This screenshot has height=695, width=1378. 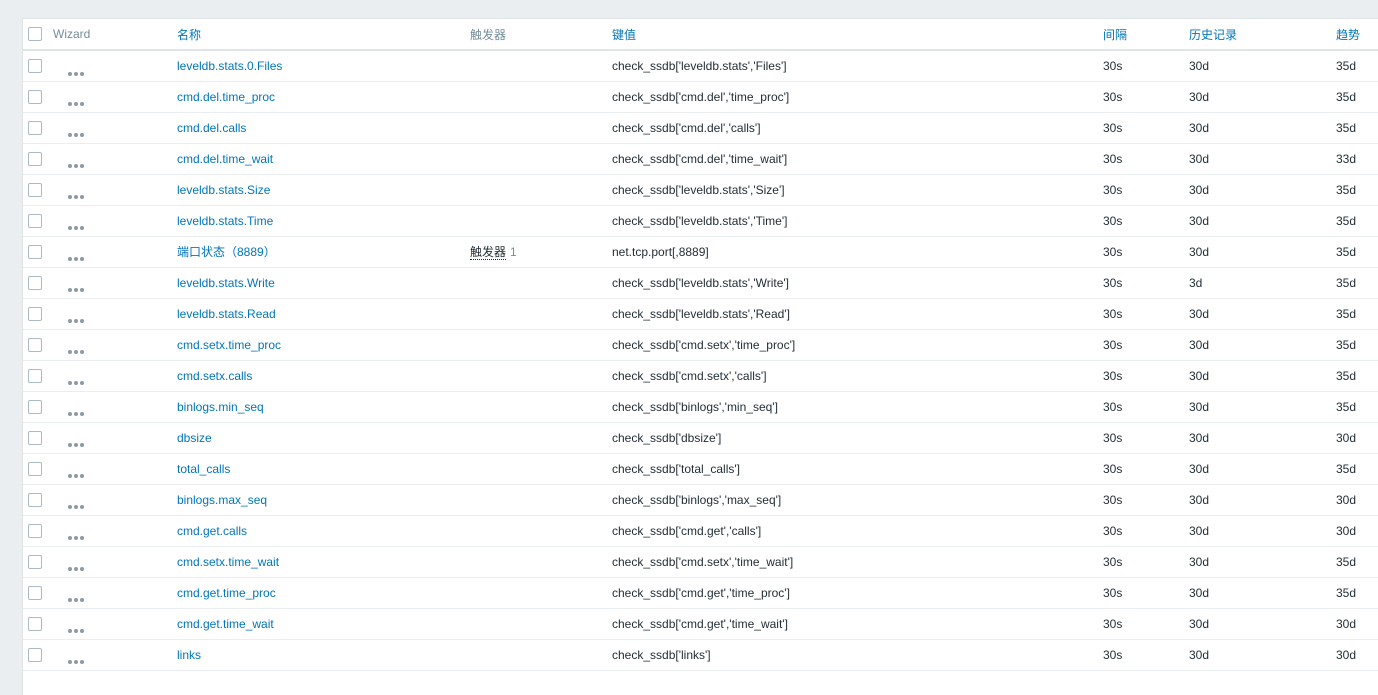 What do you see at coordinates (225, 624) in the screenshot?
I see `item-name-link: cmd.get.time_wait` at bounding box center [225, 624].